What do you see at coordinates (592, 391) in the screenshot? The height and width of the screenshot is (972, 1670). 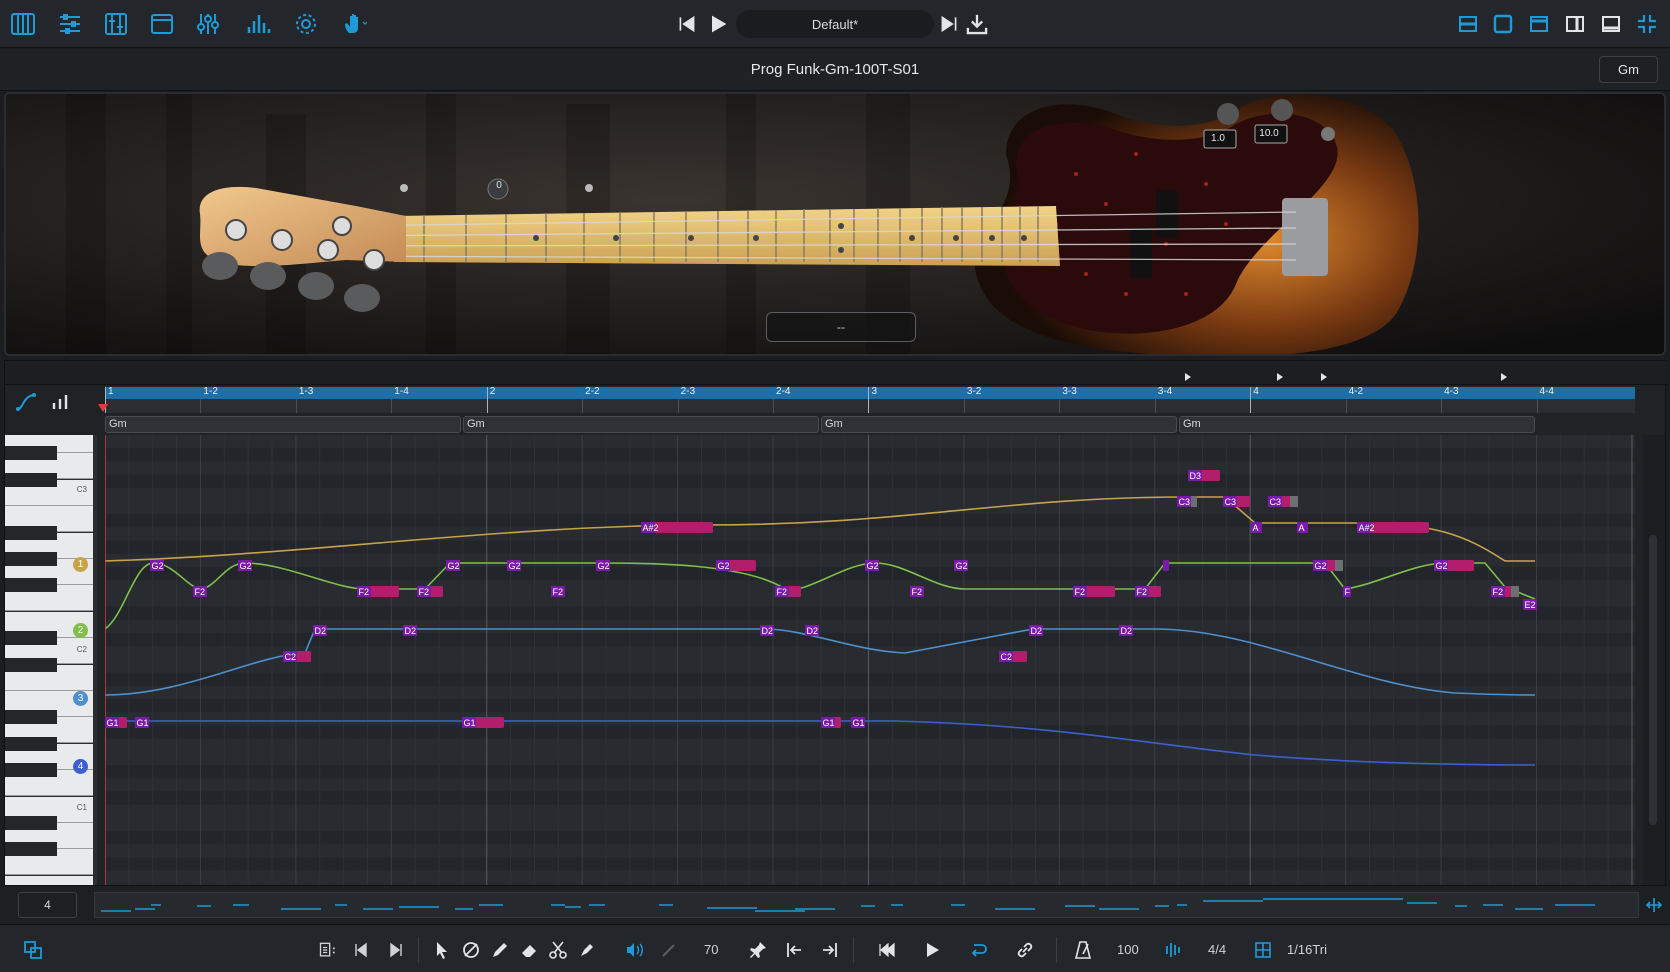 I see `ruler-label: 2-2` at bounding box center [592, 391].